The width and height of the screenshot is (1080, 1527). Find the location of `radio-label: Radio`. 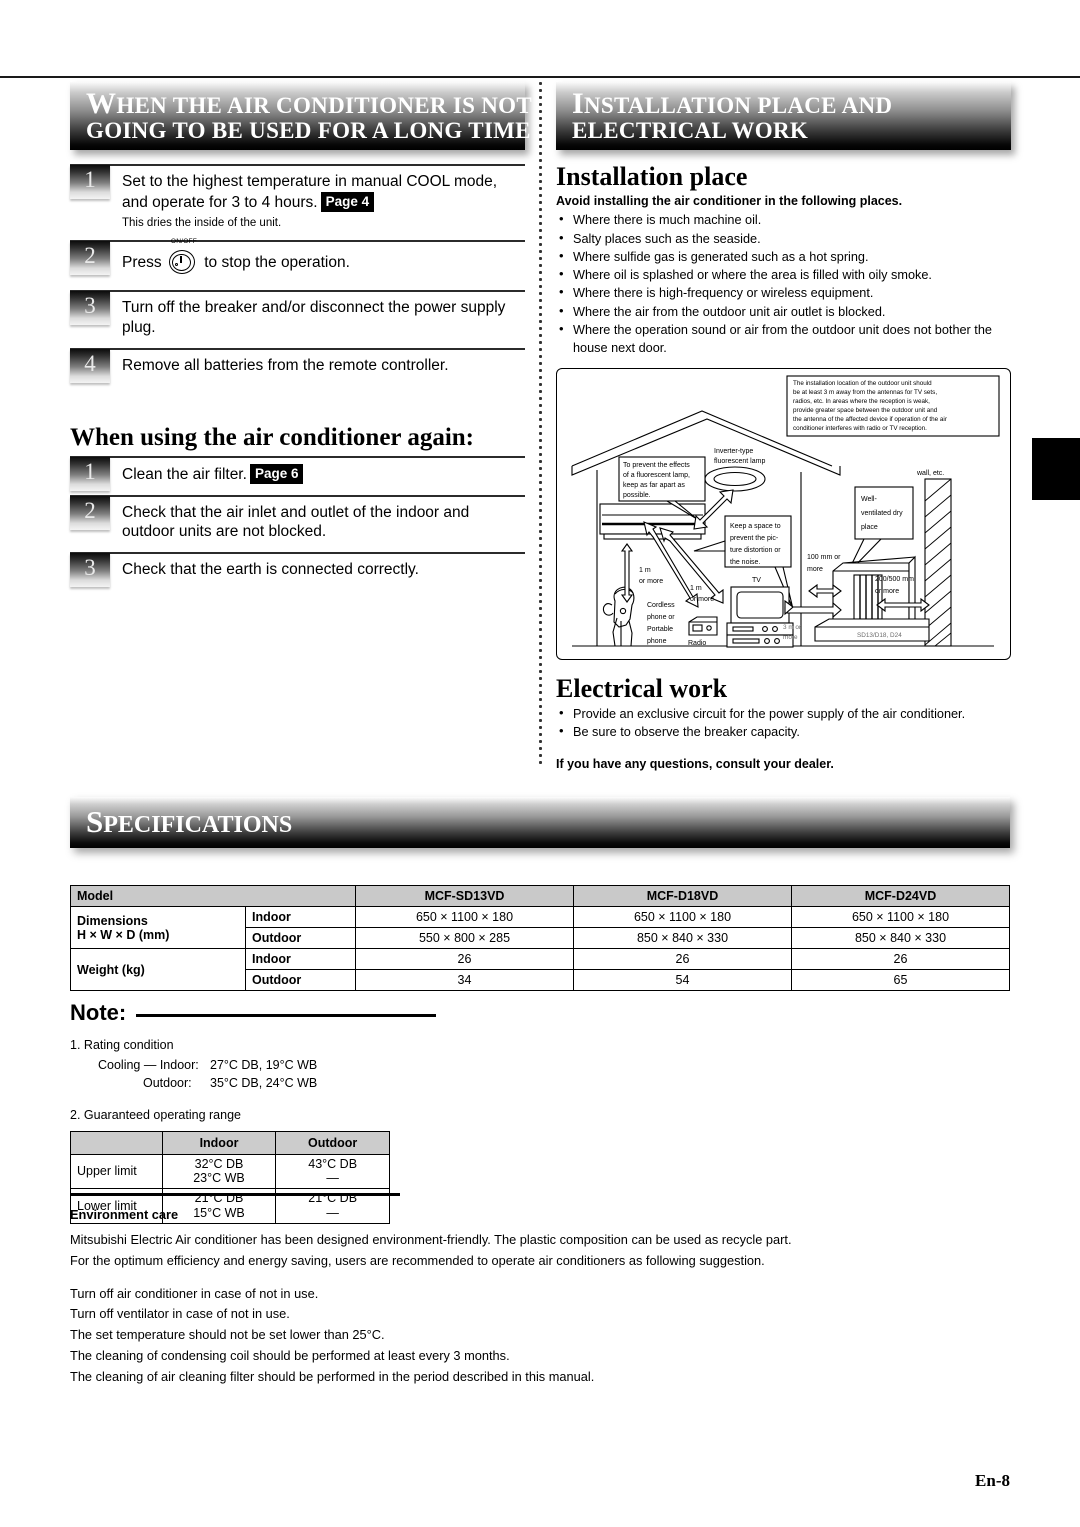

radio-label: Radio is located at coordinates (697, 643).